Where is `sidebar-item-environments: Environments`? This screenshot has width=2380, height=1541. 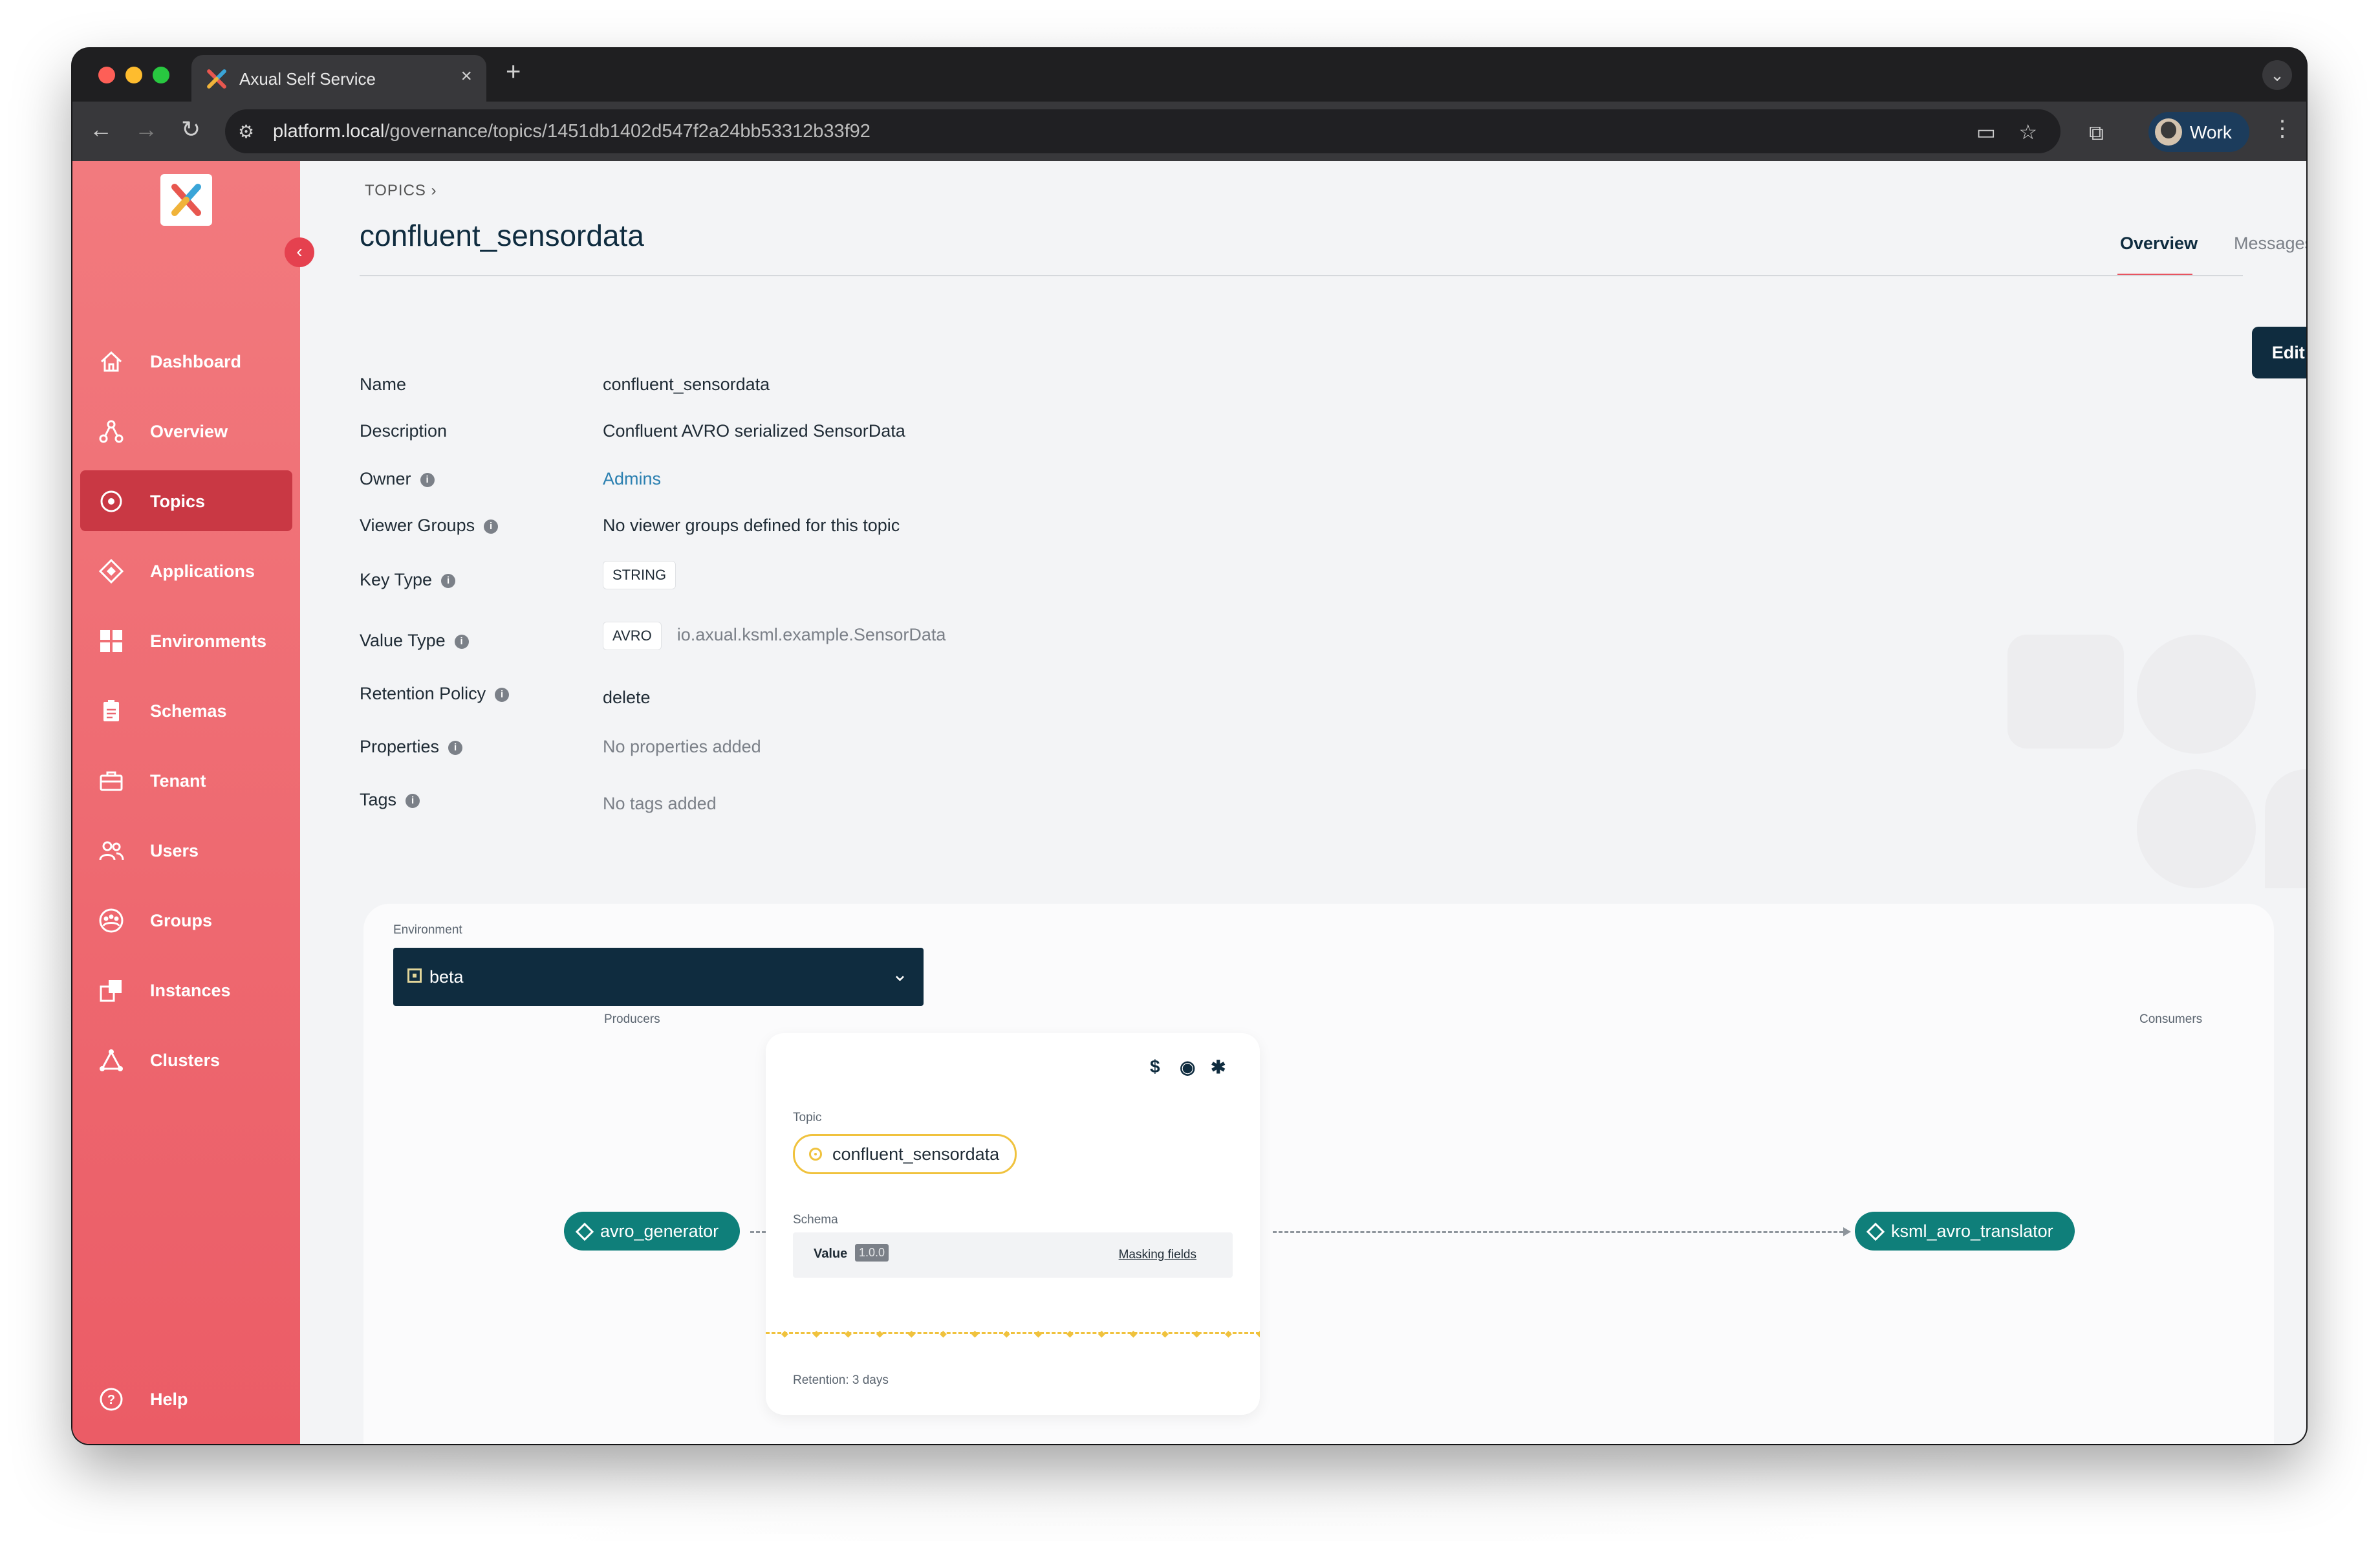
sidebar-item-environments: Environments is located at coordinates (186, 640).